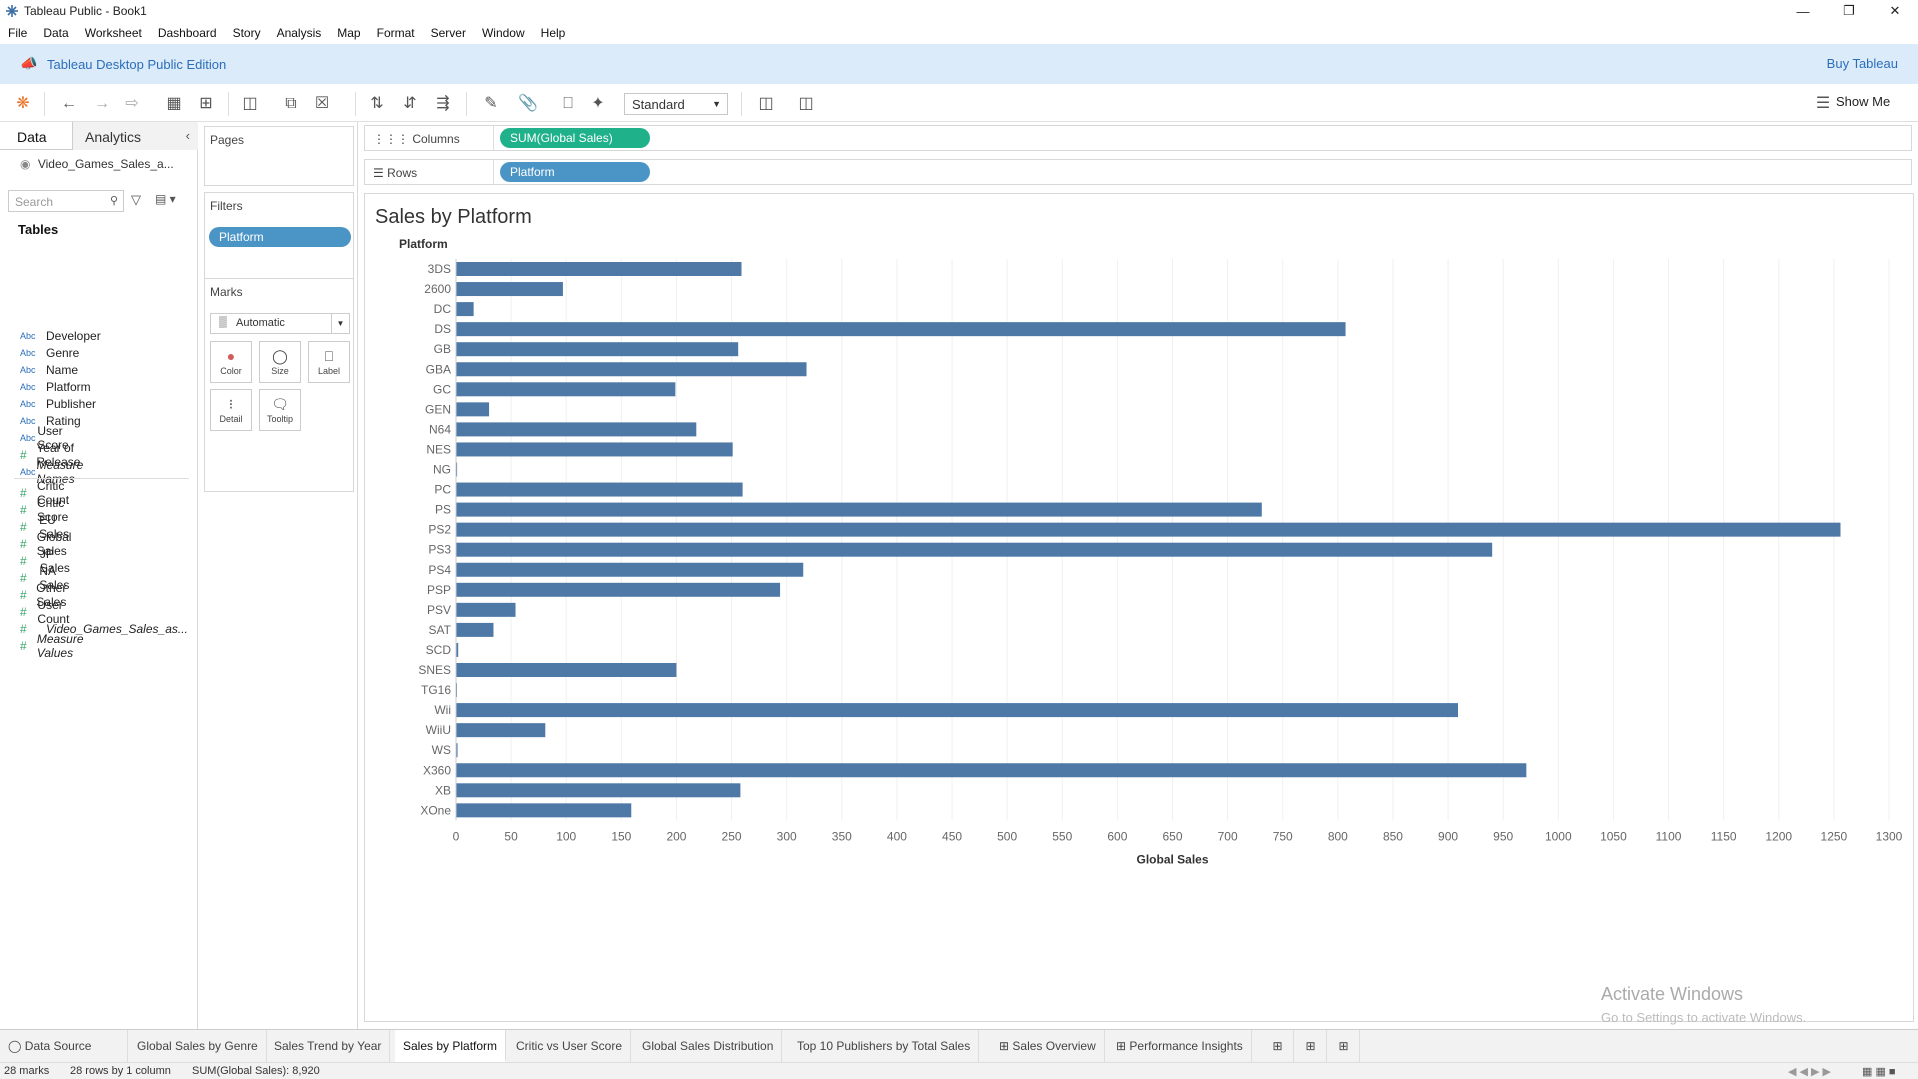 The height and width of the screenshot is (1079, 1918). Describe the element at coordinates (1278, 1046) in the screenshot. I see `new-worksheet-tab-button: ⊞` at that location.